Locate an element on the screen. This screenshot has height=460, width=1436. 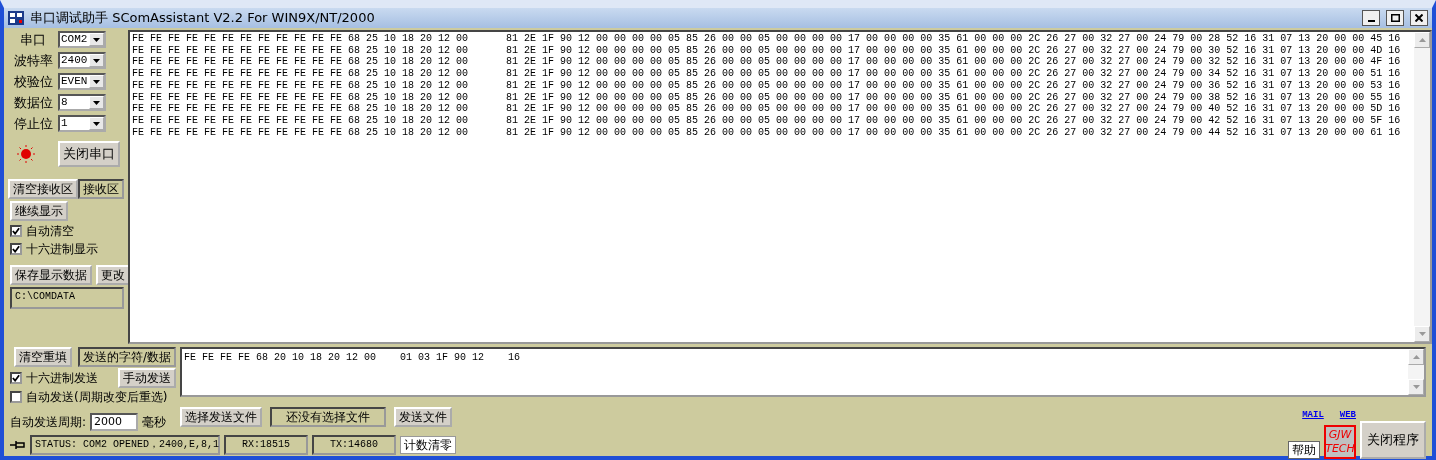
close-icon is located at coordinates (1419, 18).